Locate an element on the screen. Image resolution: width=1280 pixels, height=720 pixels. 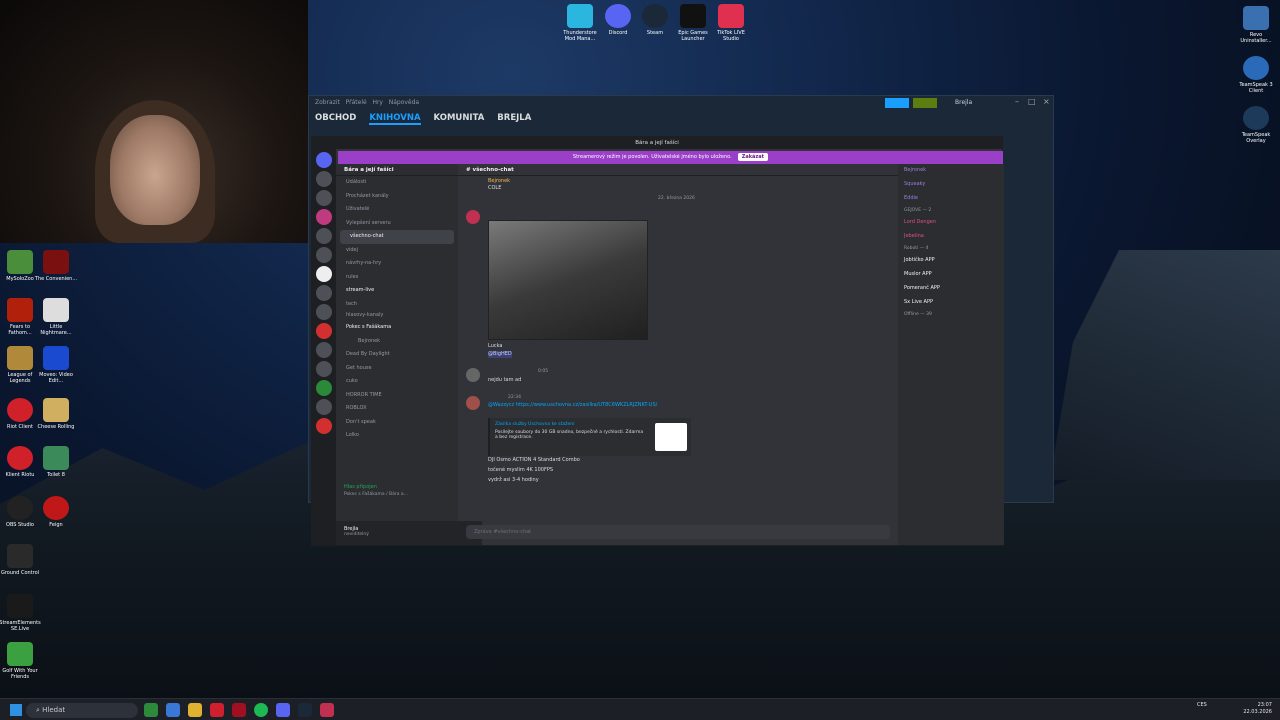
desktop-icon-teamspeak: TeamSpeak 3 Client is located at coordinates (1256, 75).